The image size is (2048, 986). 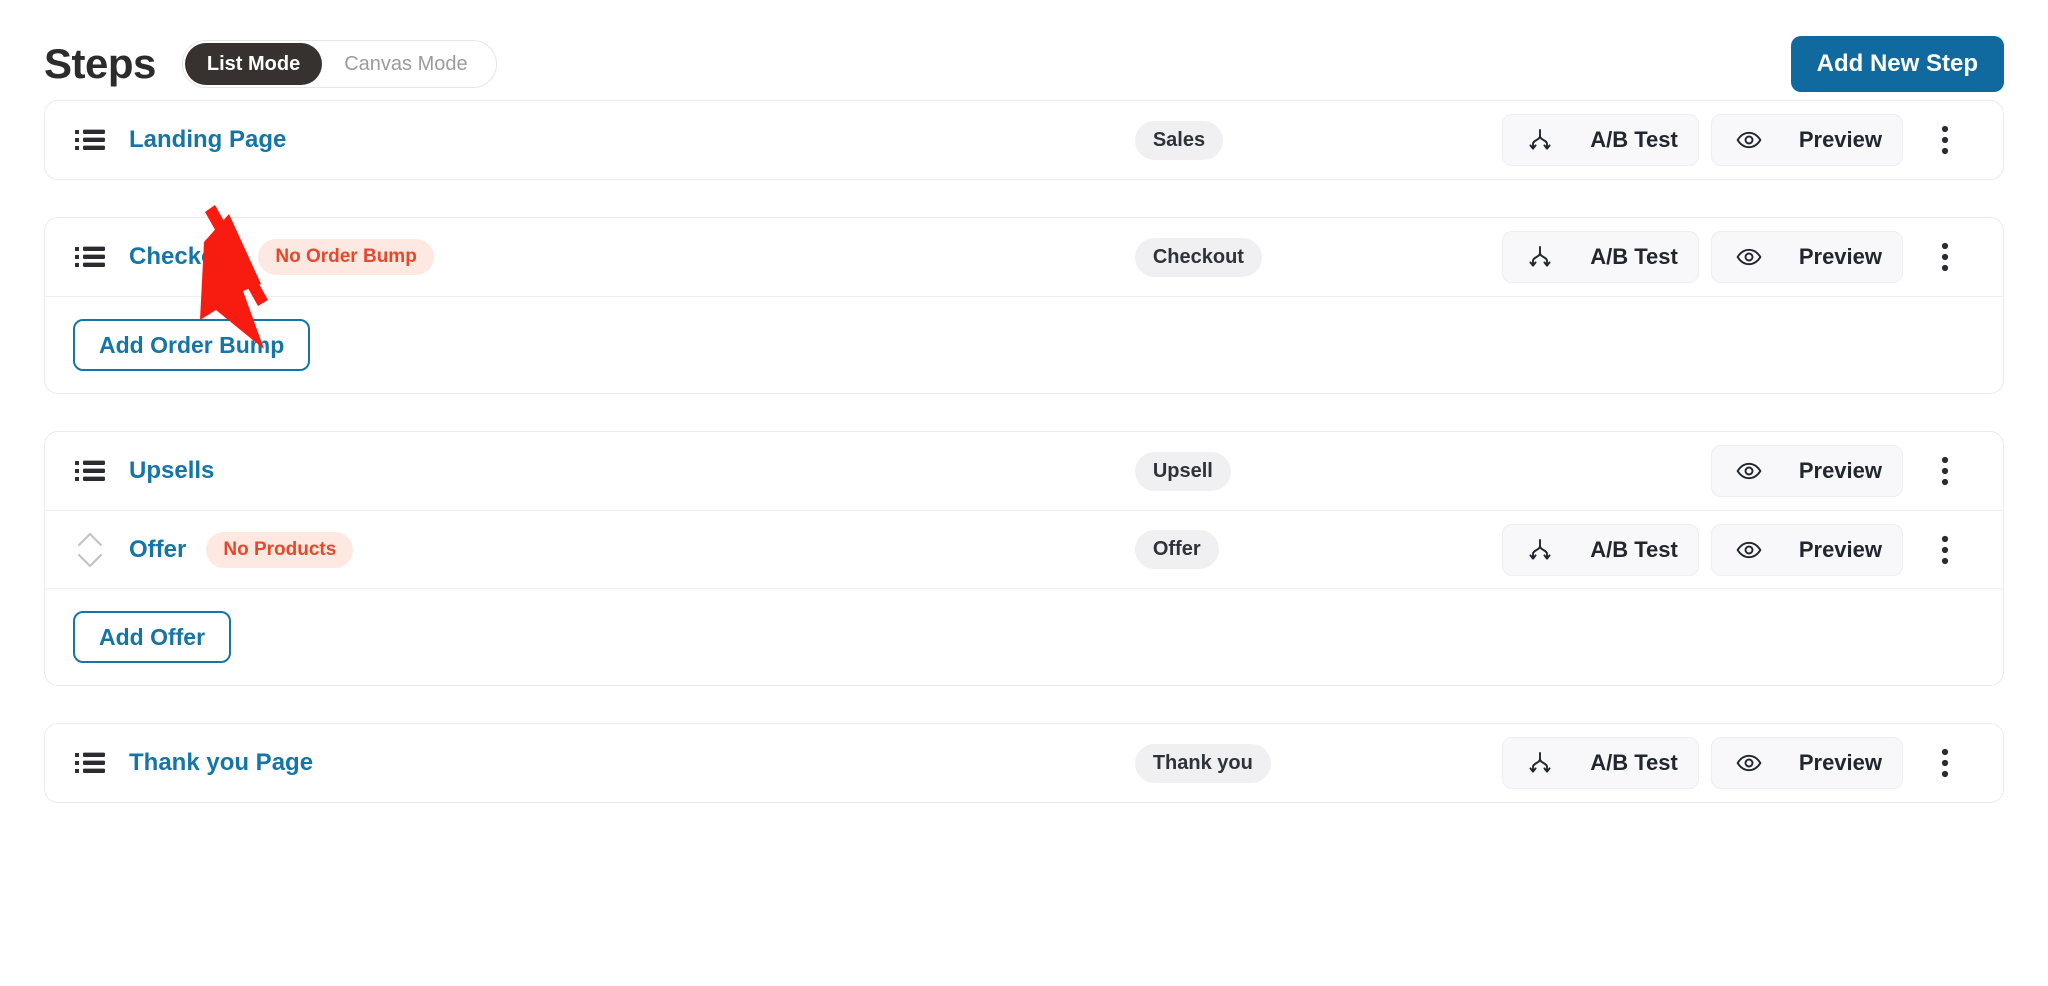 I want to click on step-name-link: Checkout, so click(x=183, y=257).